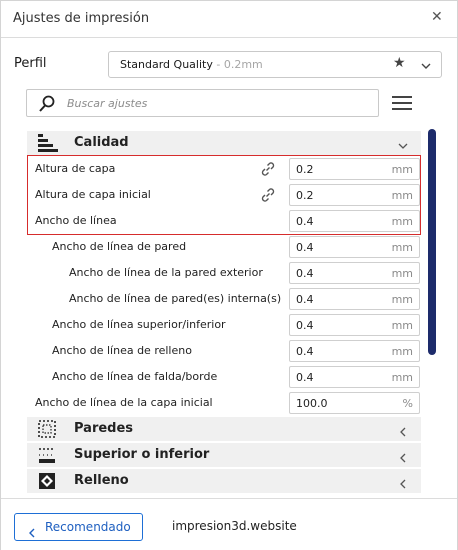 The height and width of the screenshot is (550, 458). I want to click on profile-name: Standard Quality - 0.2mm, so click(191, 64).